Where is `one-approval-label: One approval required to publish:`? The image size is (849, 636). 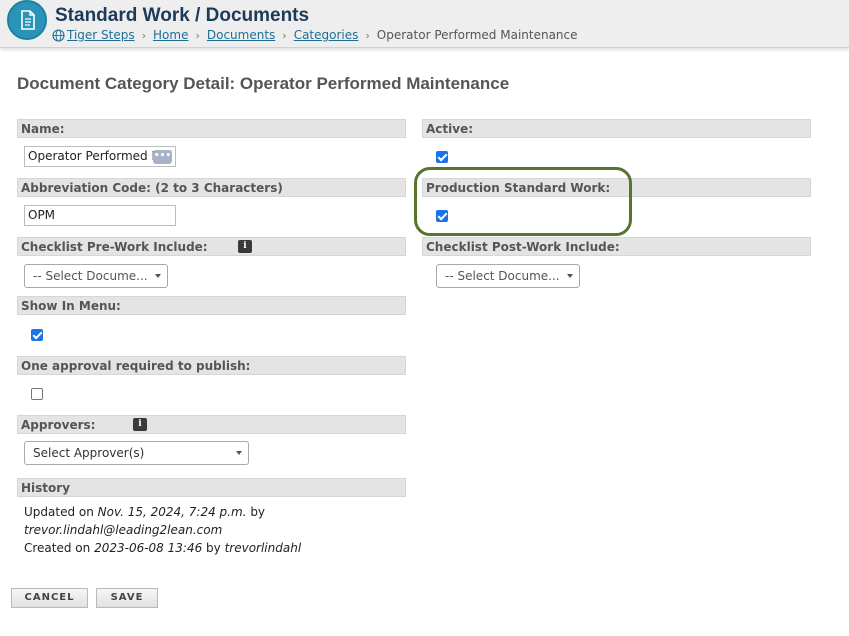
one-approval-label: One approval required to publish: is located at coordinates (211, 365).